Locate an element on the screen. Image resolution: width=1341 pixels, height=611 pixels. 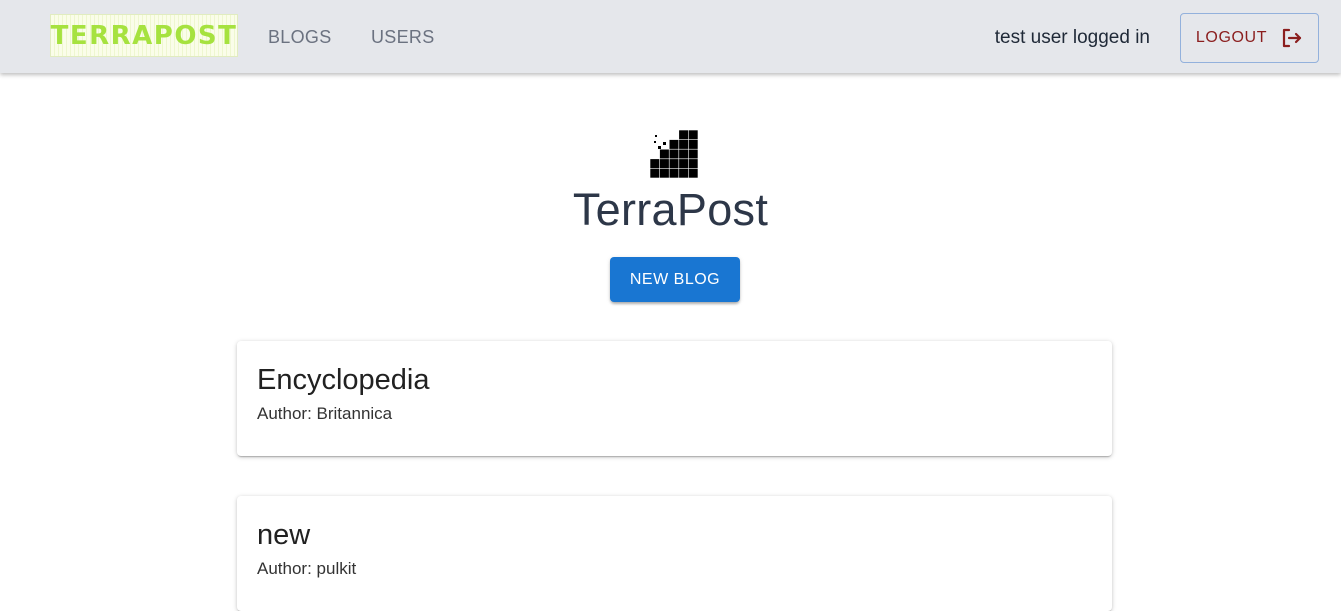
blog-title: Encyclopedia is located at coordinates (343, 380).